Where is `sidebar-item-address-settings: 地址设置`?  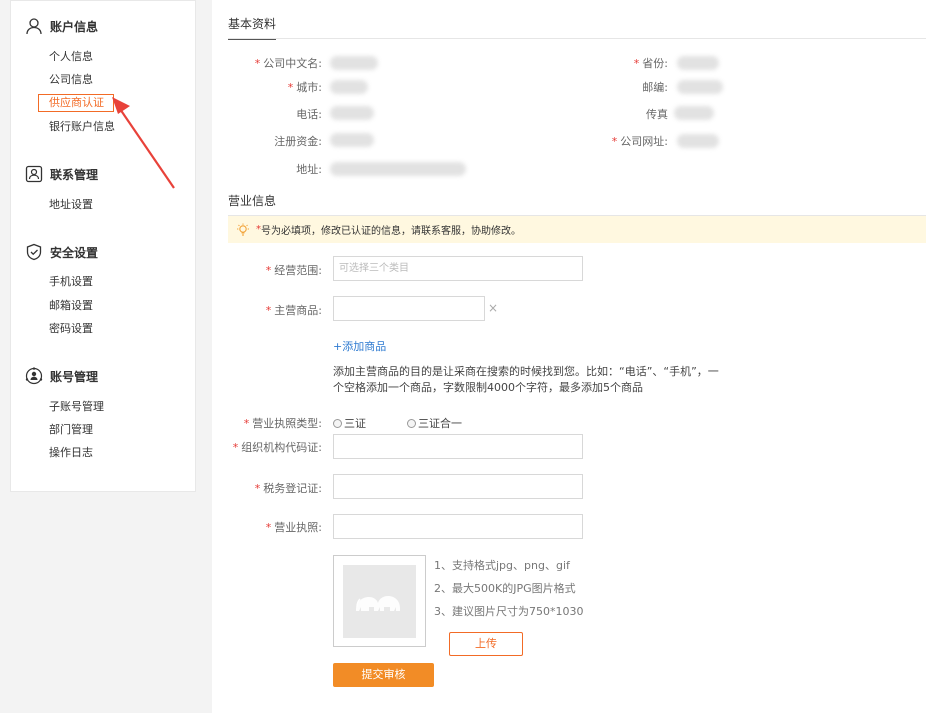
sidebar-item-address-settings: 地址设置 is located at coordinates (71, 205).